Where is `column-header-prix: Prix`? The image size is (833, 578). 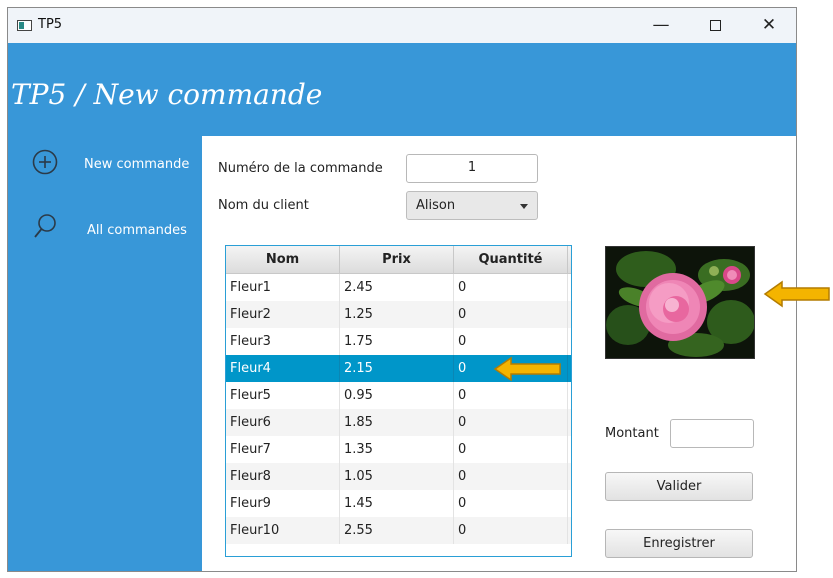
column-header-prix: Prix is located at coordinates (397, 260).